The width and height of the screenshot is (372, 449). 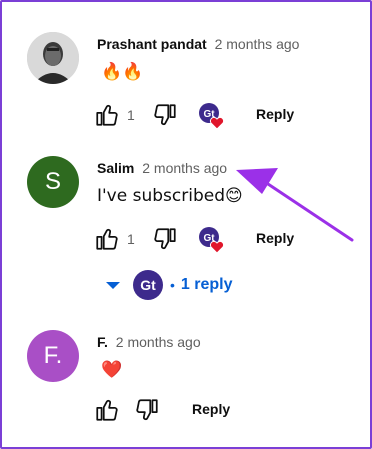 I want to click on person-photo-icon, so click(x=53, y=58).